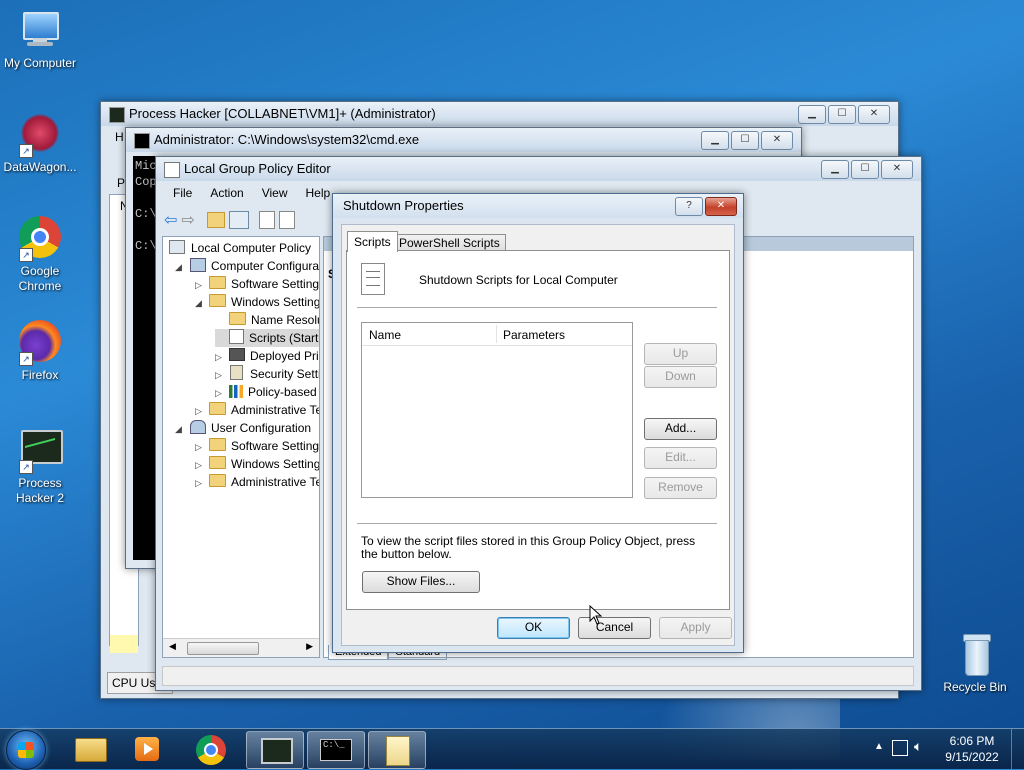  What do you see at coordinates (309, 646) in the screenshot?
I see `scroll-right-icon: ▶` at bounding box center [309, 646].